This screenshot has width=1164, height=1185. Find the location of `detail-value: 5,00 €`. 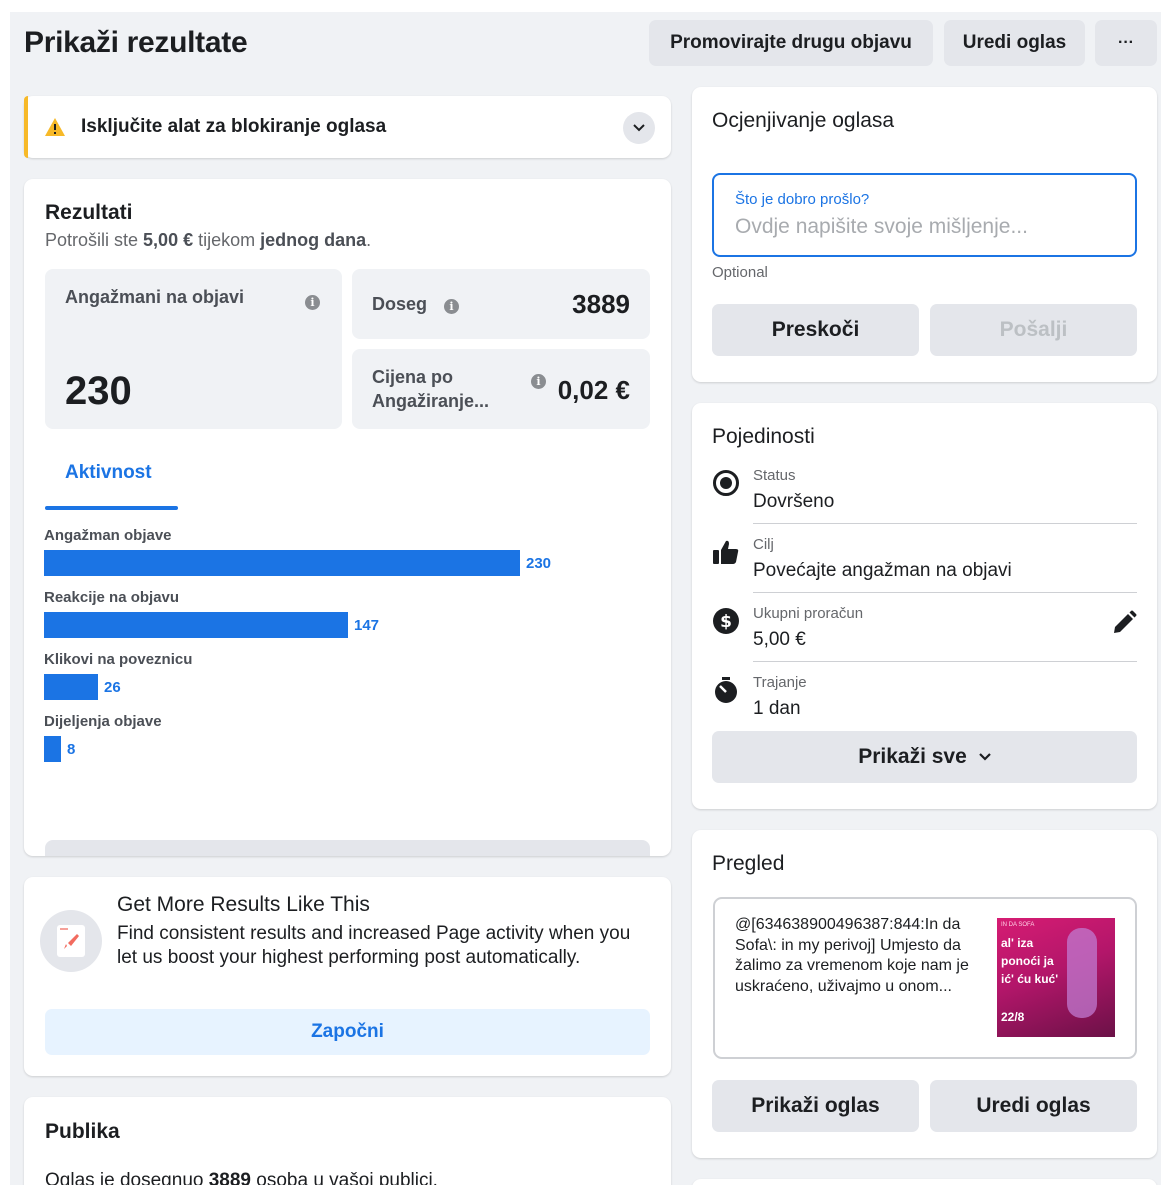

detail-value: 5,00 € is located at coordinates (779, 639).